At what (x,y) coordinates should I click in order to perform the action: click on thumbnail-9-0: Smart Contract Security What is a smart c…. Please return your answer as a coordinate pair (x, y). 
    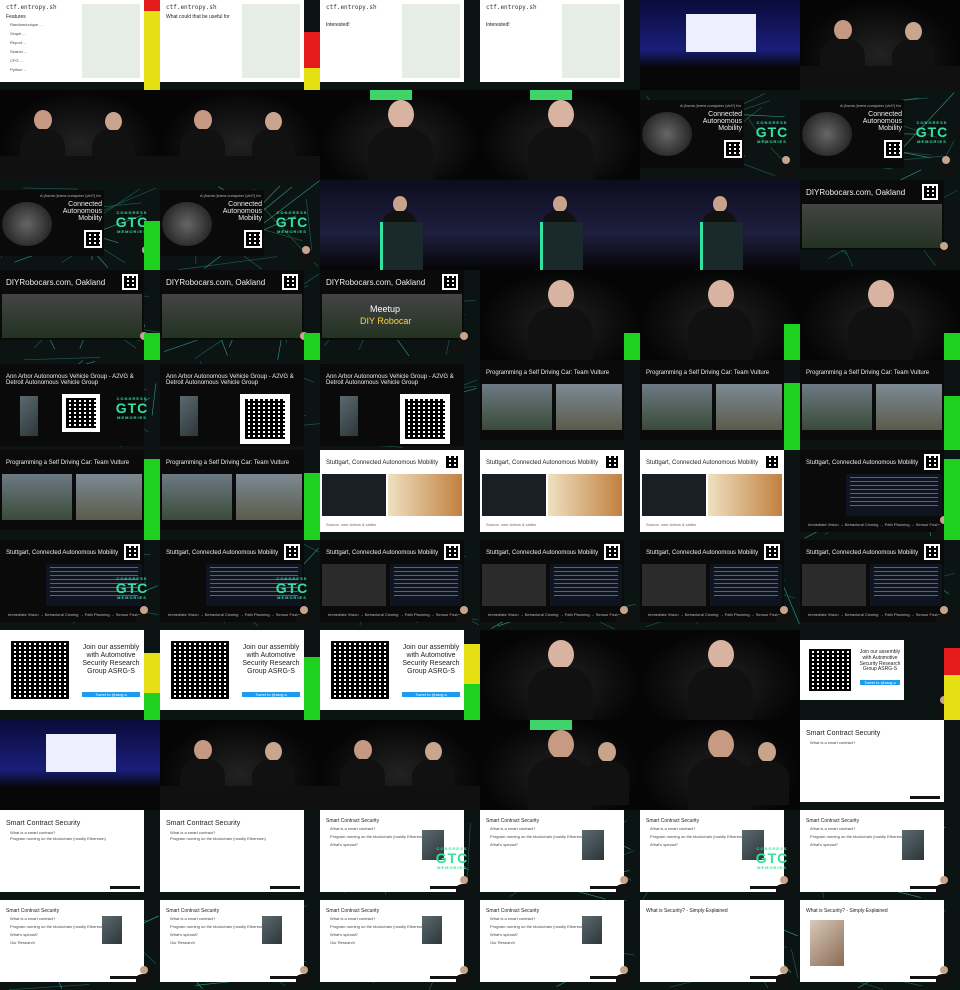
    Looking at the image, I should click on (80, 855).